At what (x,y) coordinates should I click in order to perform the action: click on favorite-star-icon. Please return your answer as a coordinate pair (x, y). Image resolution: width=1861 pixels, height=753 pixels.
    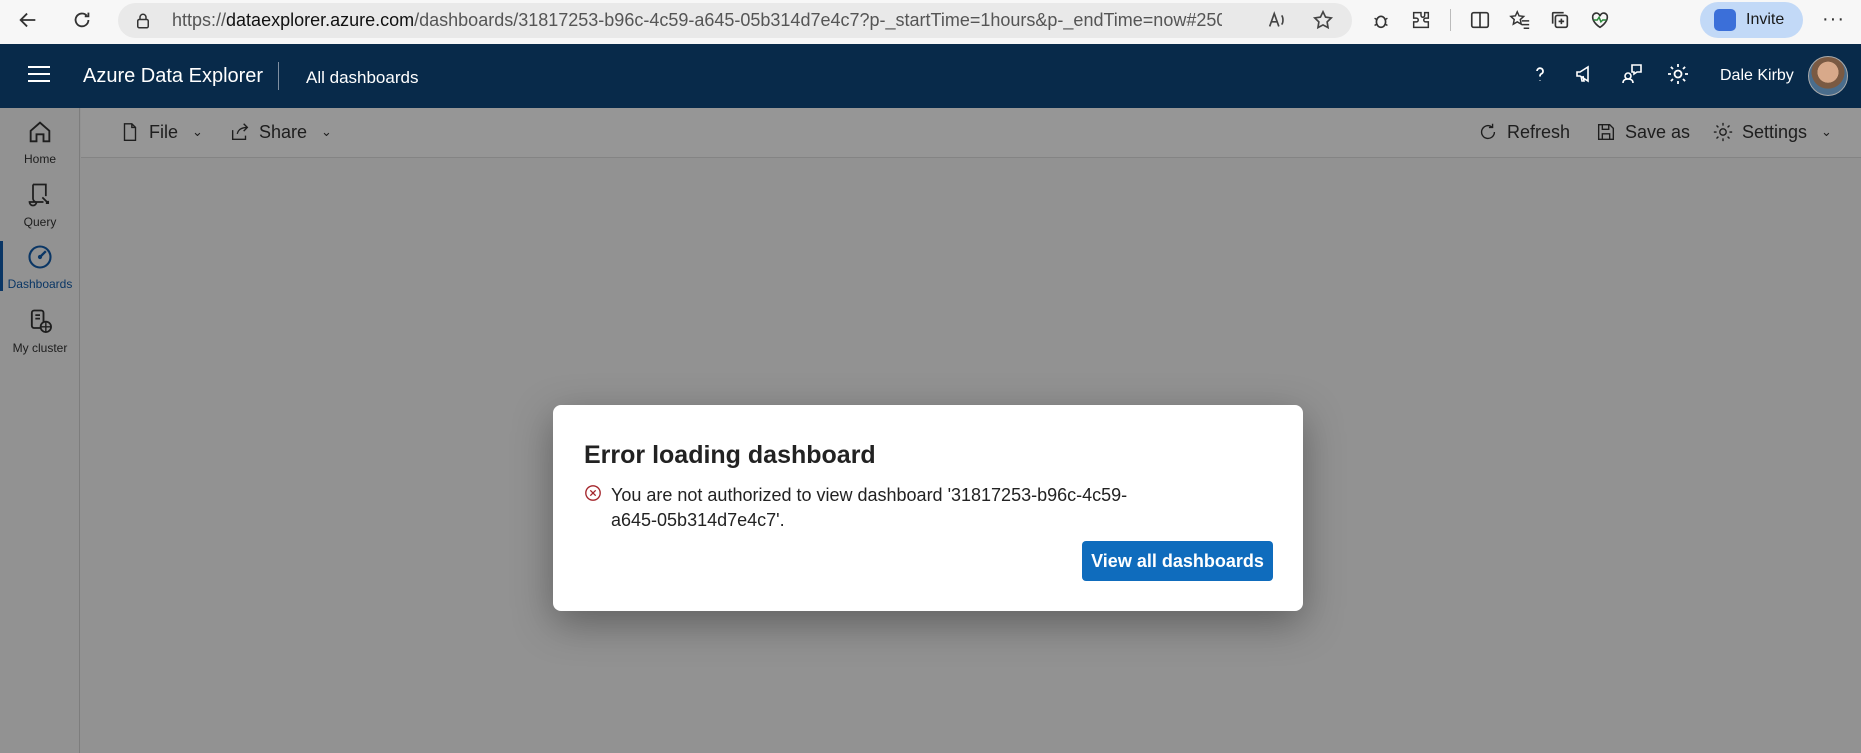
    Looking at the image, I should click on (1323, 20).